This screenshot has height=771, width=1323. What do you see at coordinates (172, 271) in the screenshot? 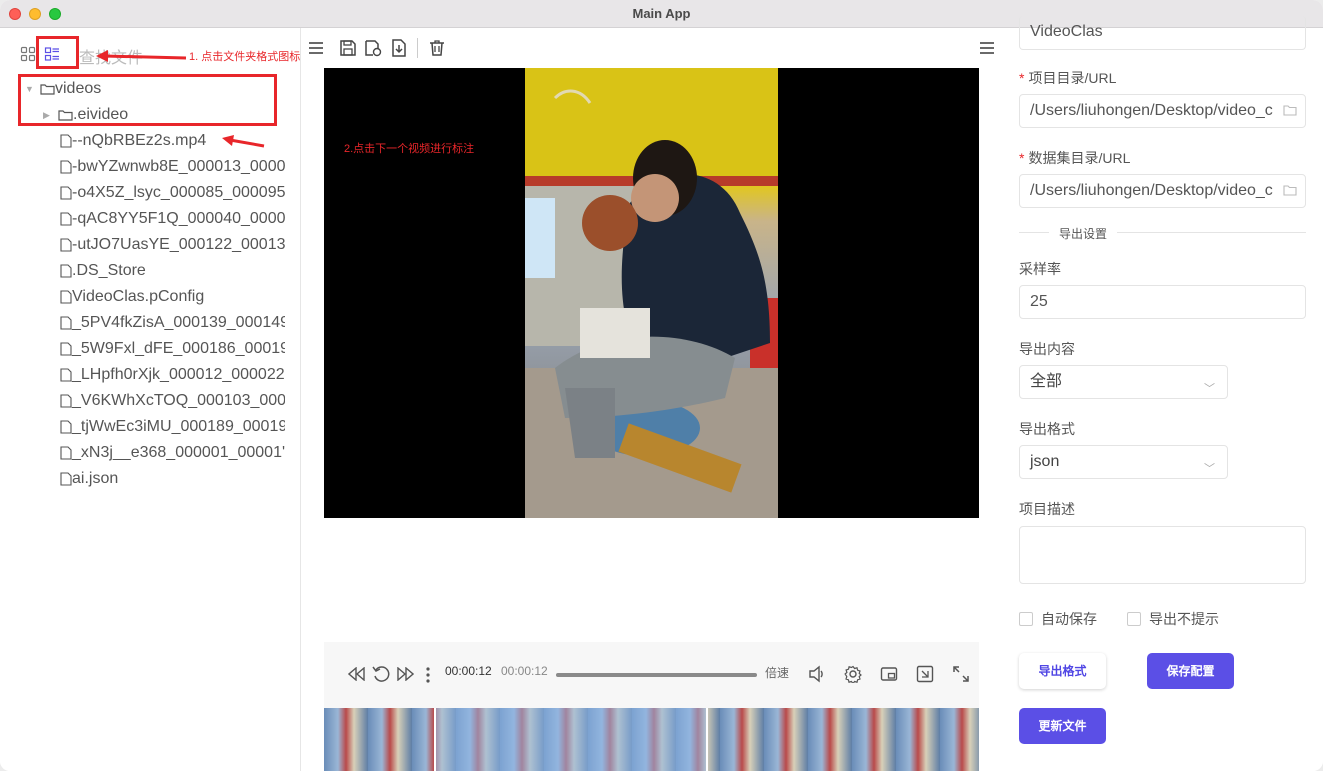
I see `tree-item-file: .DS_Store` at bounding box center [172, 271].